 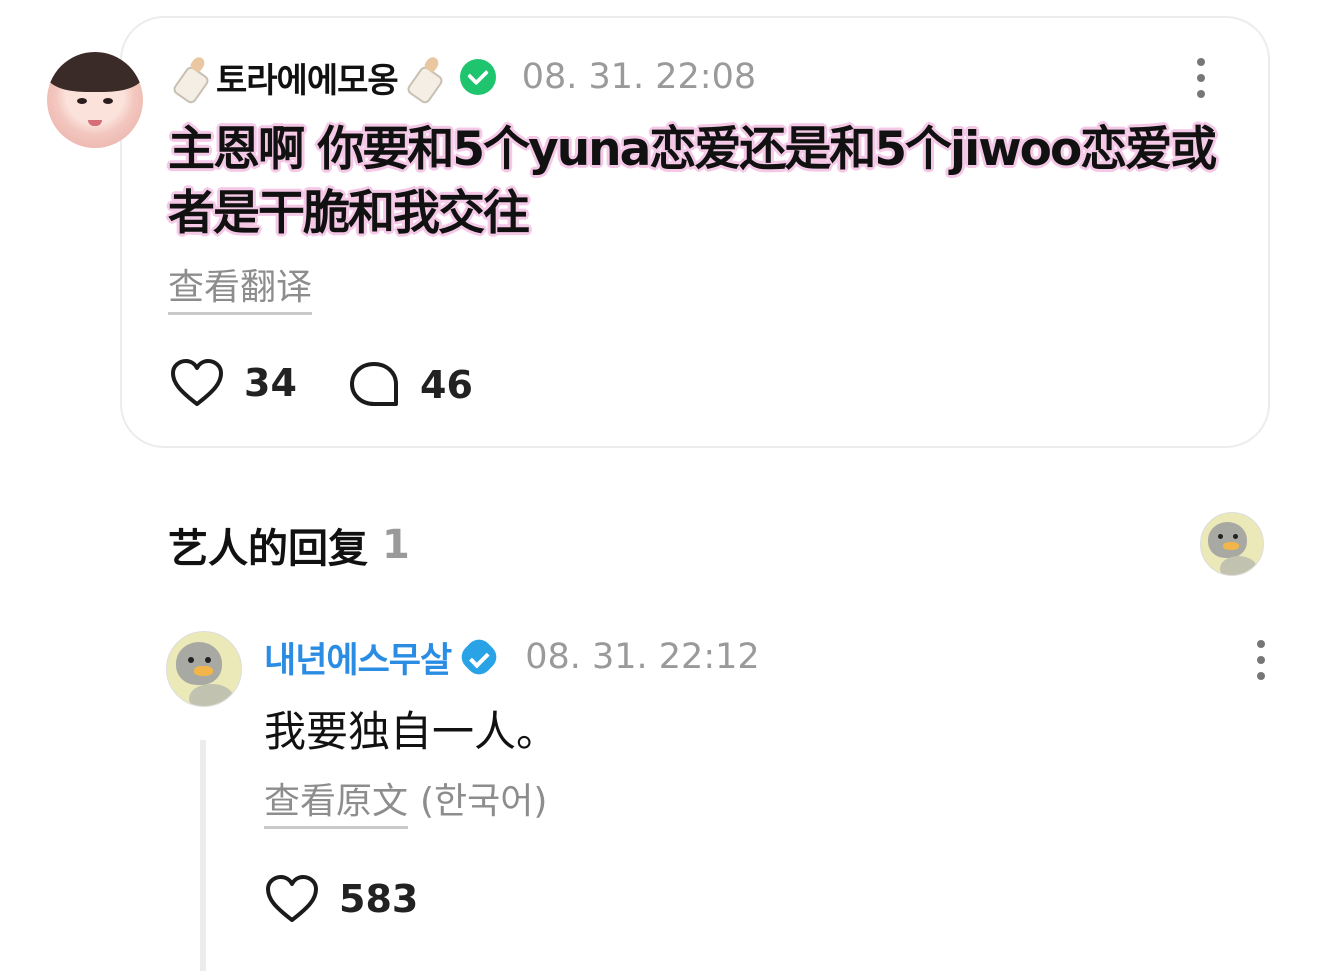 What do you see at coordinates (307, 77) in the screenshot?
I see `author-name: 토라에에모옹` at bounding box center [307, 77].